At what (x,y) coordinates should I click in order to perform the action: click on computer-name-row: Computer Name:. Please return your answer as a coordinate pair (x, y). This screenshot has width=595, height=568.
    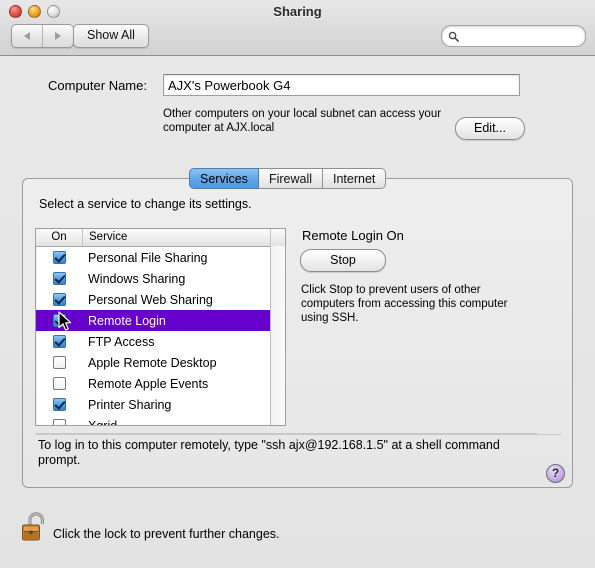
    Looking at the image, I should click on (297, 87).